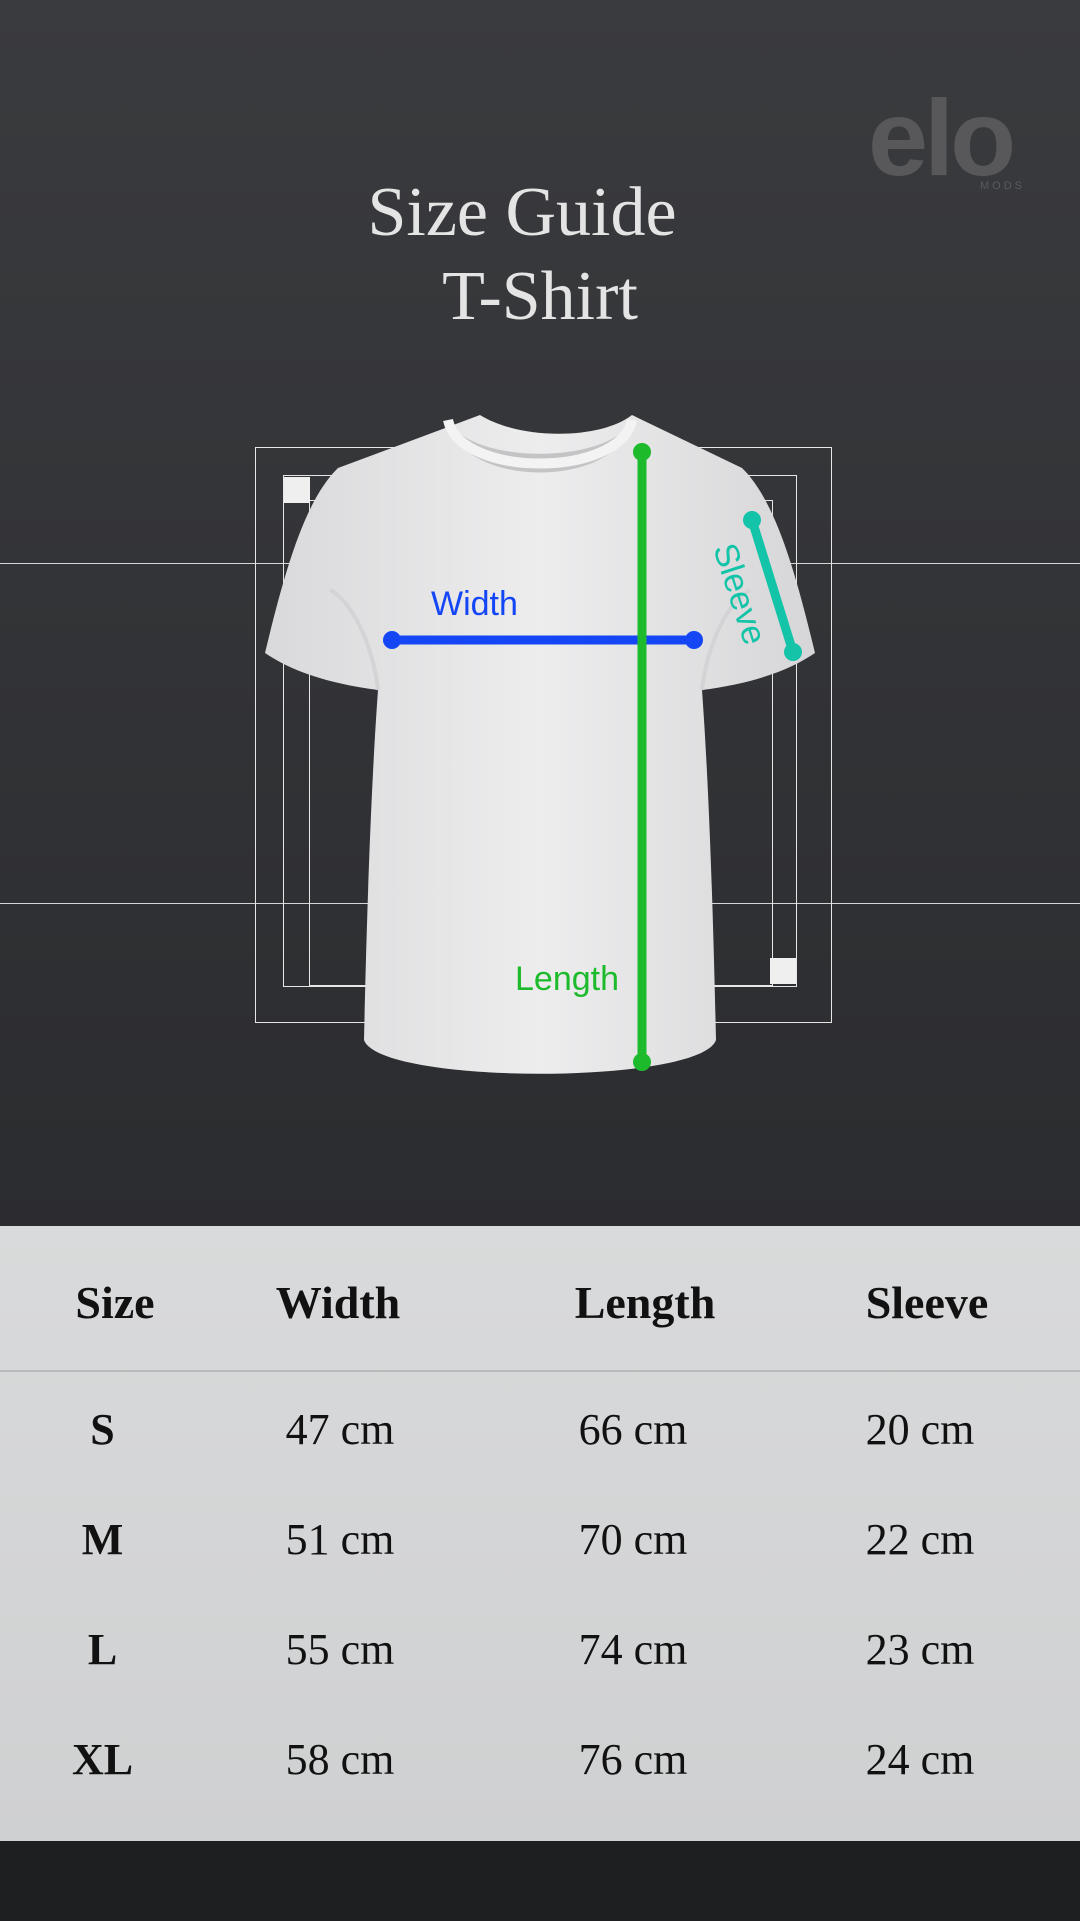 This screenshot has height=1921, width=1080. I want to click on table-row: S 47 cm 66 cm 20 cm, so click(540, 1429).